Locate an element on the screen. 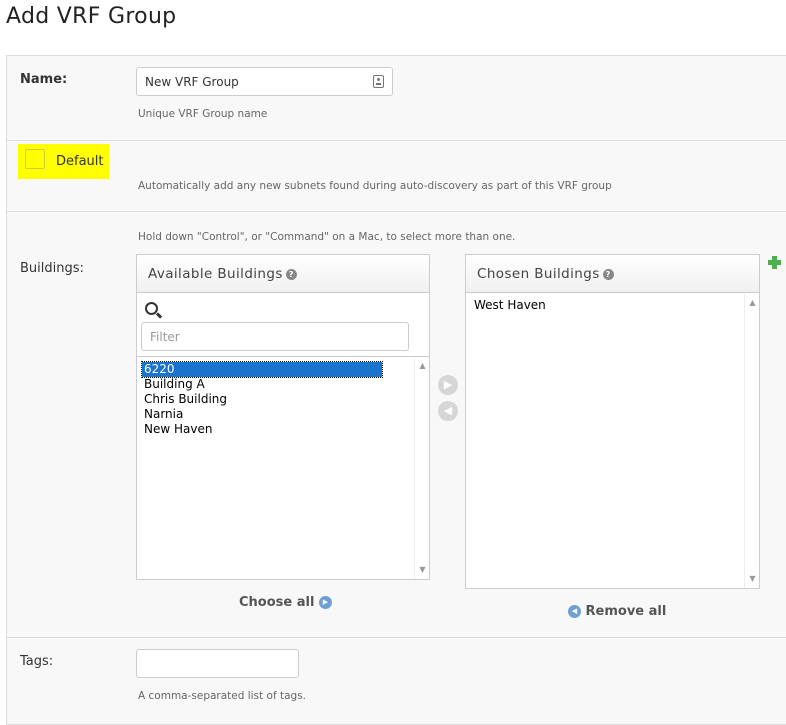  filter-input is located at coordinates (275, 336).